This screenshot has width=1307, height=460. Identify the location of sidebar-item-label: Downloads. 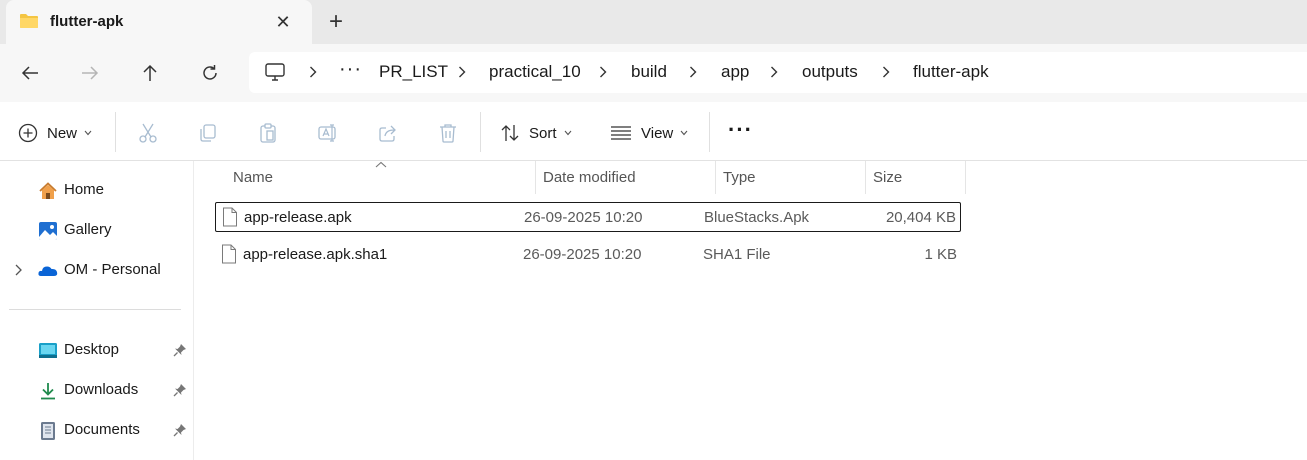
(101, 389).